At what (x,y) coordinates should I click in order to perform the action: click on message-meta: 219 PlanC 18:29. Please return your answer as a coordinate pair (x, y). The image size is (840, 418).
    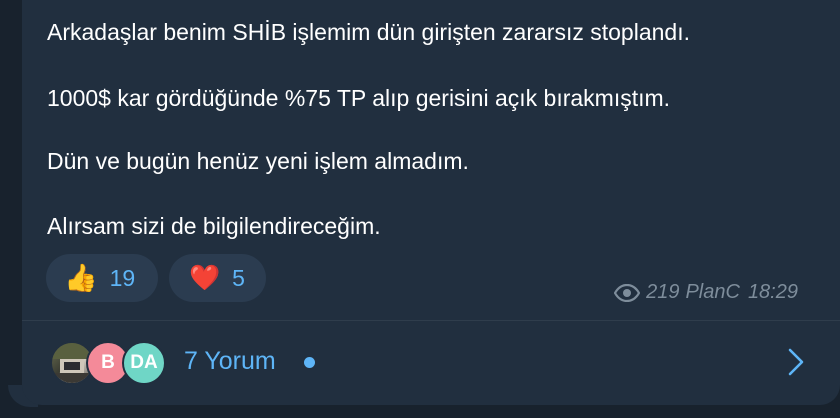
    Looking at the image, I should click on (706, 292).